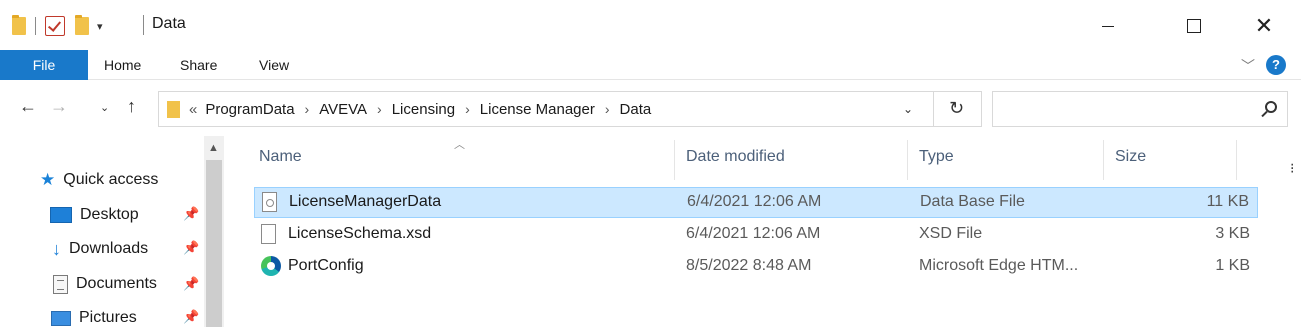 Image resolution: width=1301 pixels, height=327 pixels. I want to click on breadcrumb-overflow: «, so click(193, 109).